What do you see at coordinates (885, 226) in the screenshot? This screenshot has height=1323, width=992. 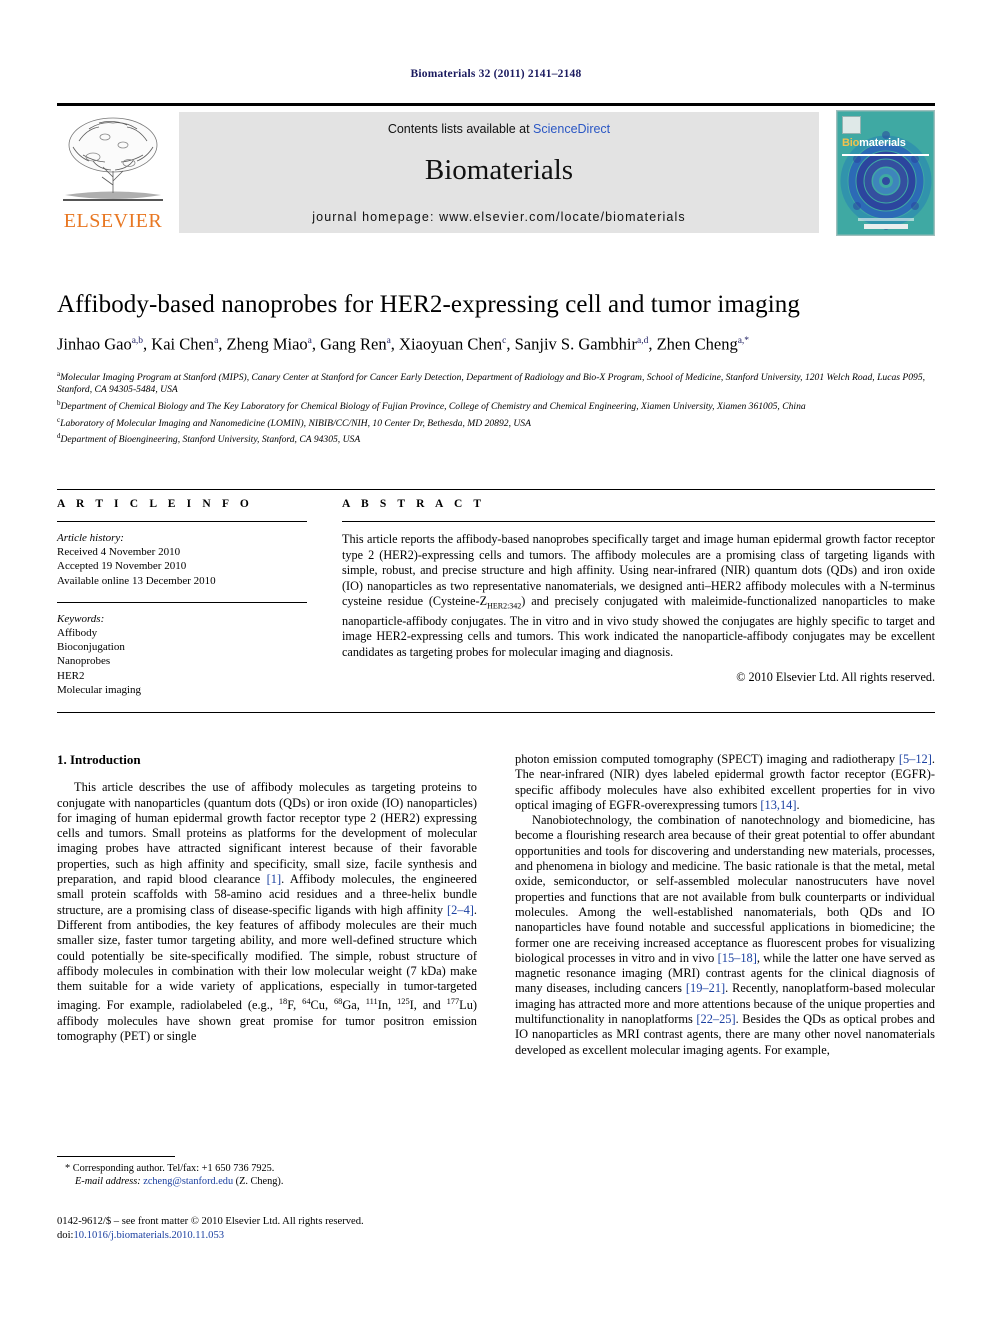 I see `cover-footer-bar` at bounding box center [885, 226].